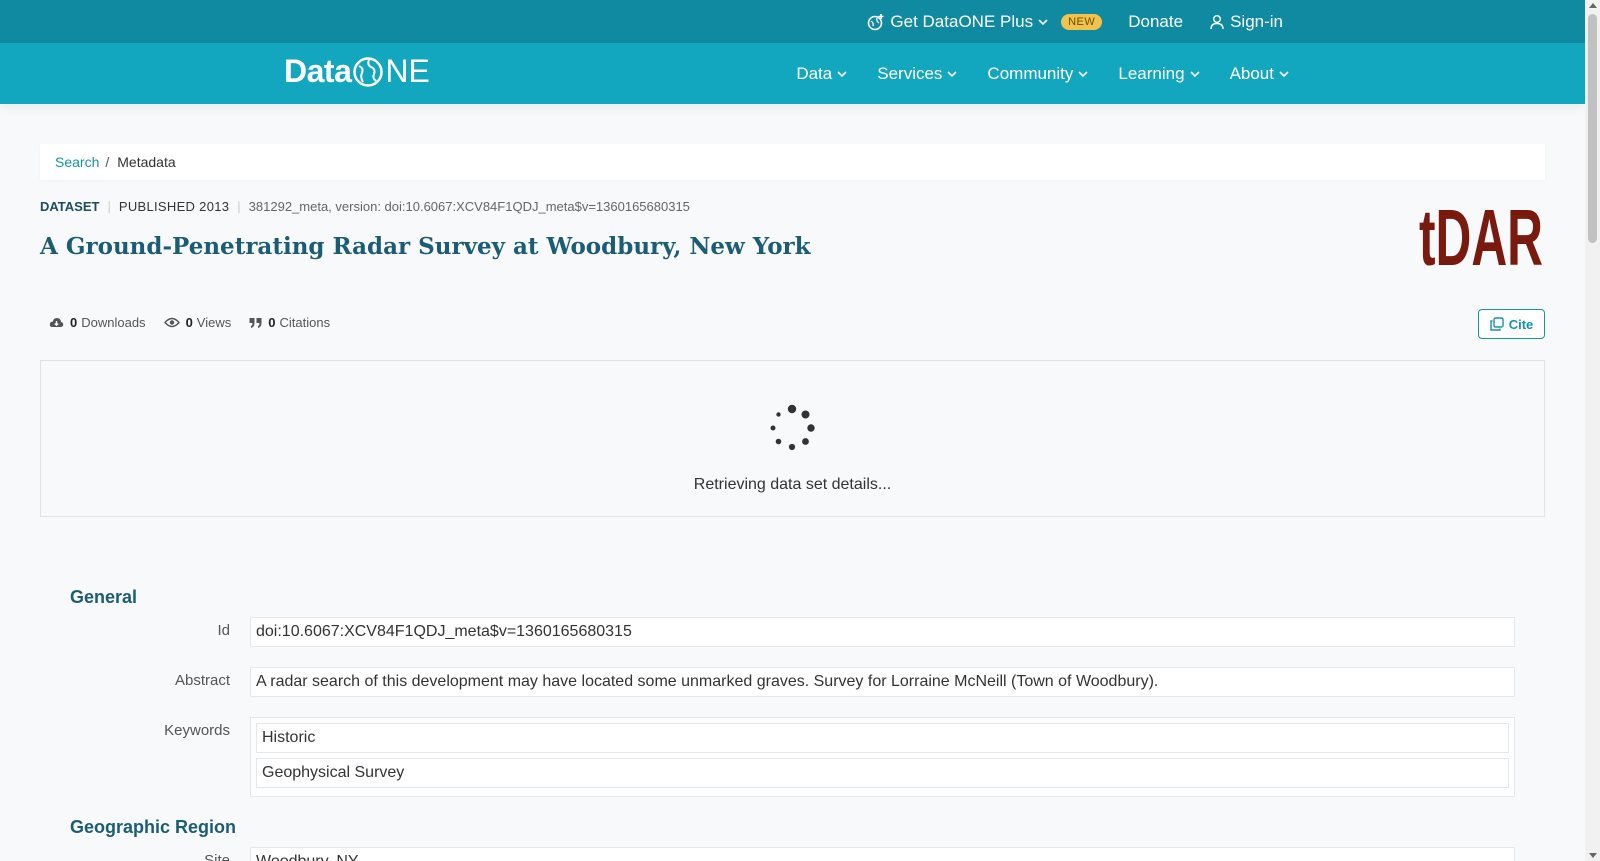 This screenshot has height=861, width=1600. I want to click on donate-link: Donate, so click(1155, 22).